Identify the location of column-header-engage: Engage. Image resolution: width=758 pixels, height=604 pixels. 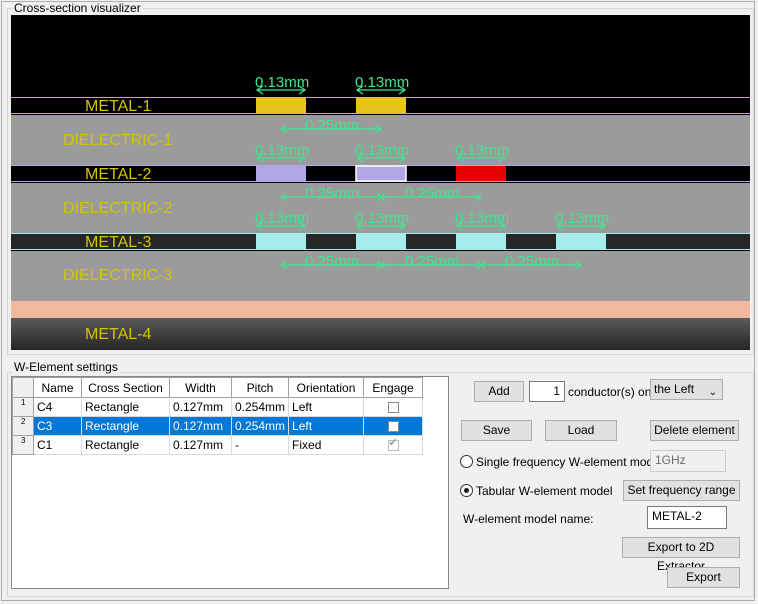
(393, 387).